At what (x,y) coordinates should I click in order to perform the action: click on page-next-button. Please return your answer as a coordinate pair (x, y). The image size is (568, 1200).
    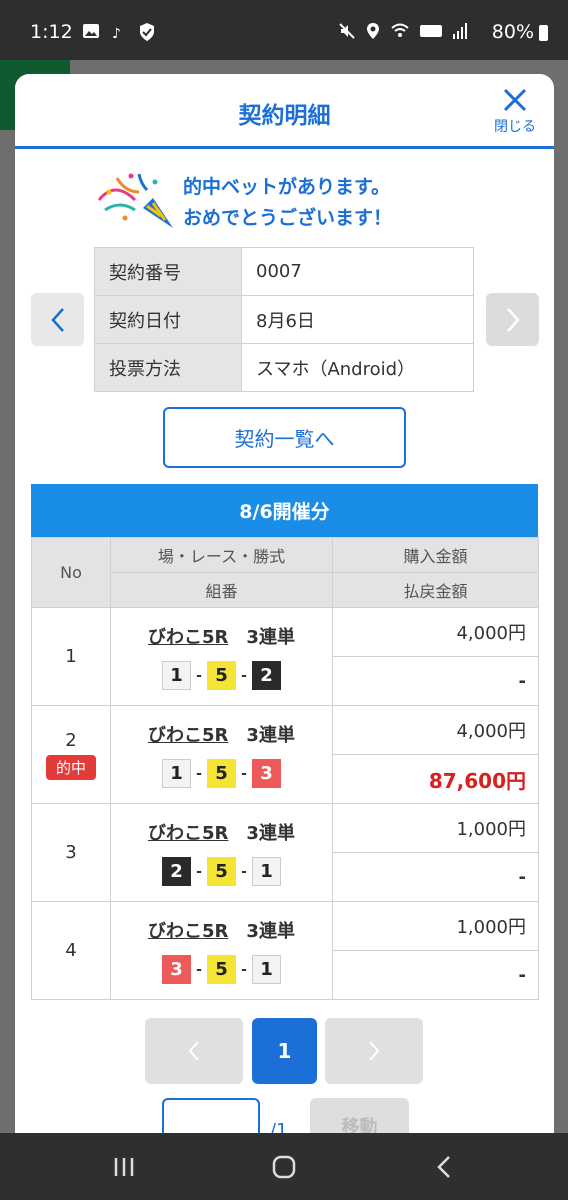
    Looking at the image, I should click on (374, 1051).